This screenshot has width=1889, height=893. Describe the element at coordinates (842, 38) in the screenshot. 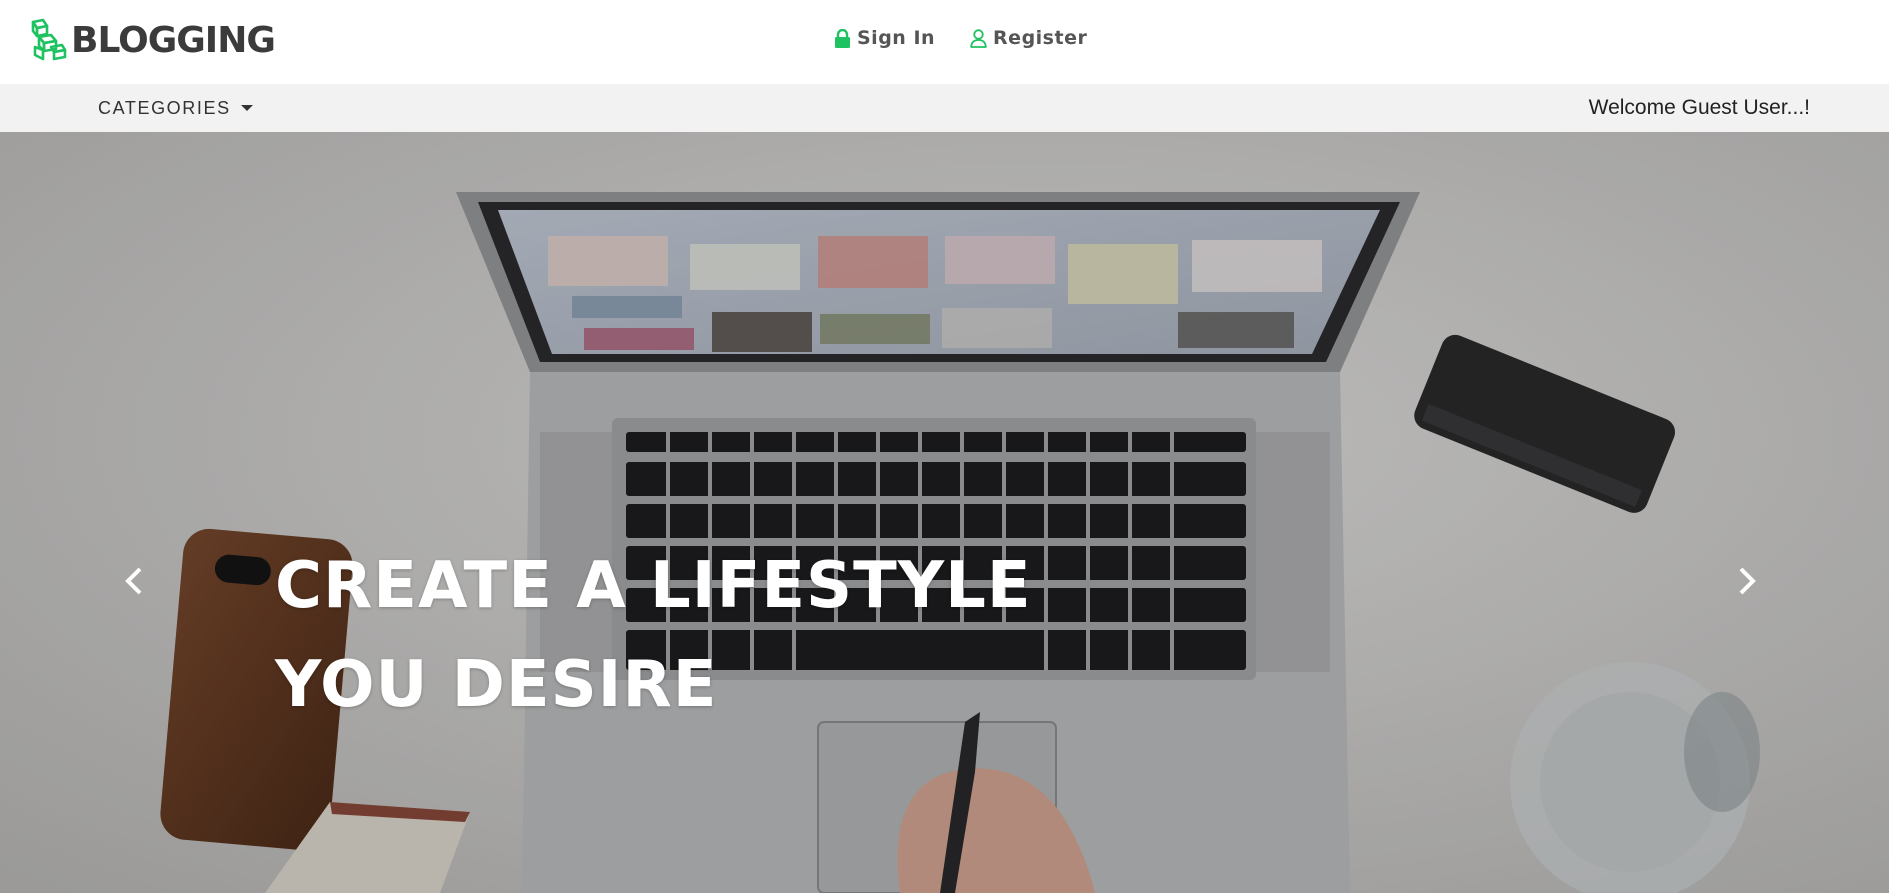

I see `lock-icon` at that location.